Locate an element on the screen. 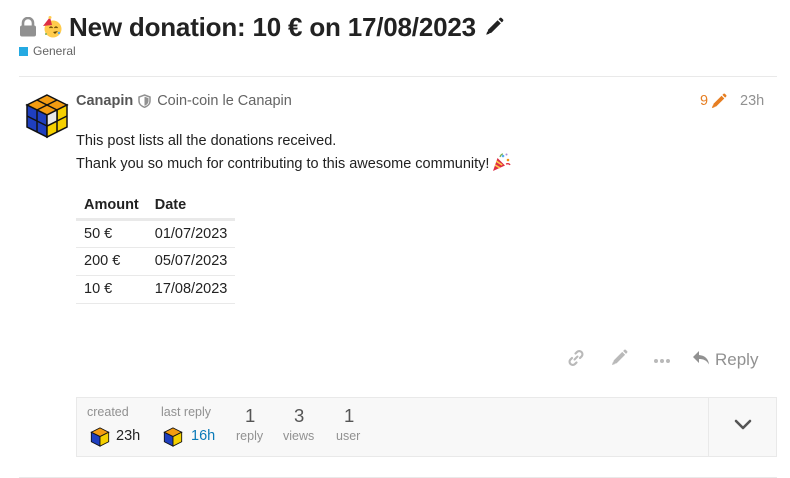 This screenshot has width=790, height=478. table-cell-date: 05/07/2023 is located at coordinates (191, 261).